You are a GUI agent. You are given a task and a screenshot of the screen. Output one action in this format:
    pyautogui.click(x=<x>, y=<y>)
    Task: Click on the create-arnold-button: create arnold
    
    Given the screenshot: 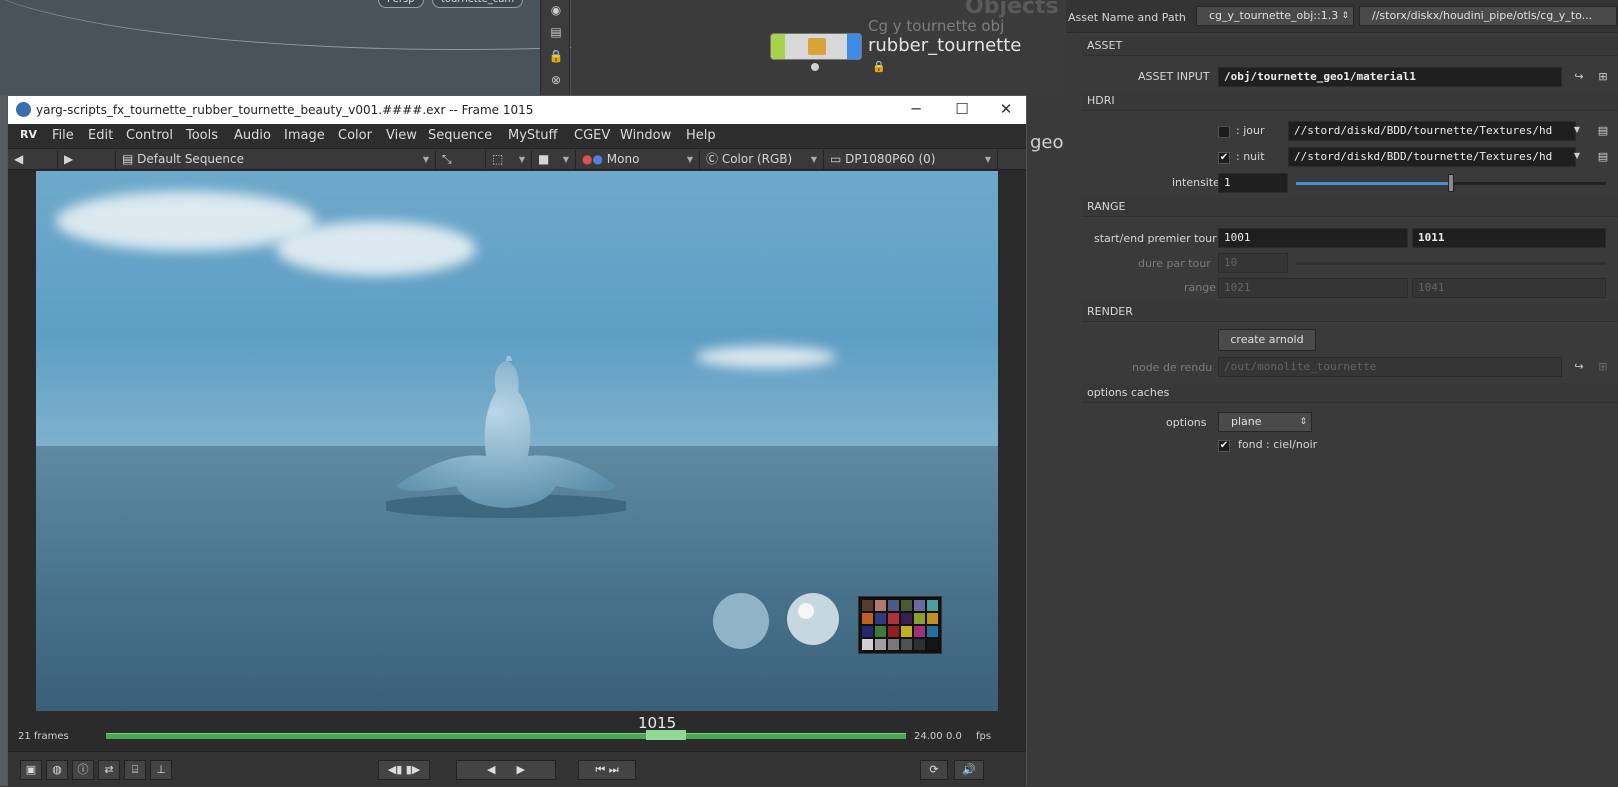 What is the action you would take?
    pyautogui.click(x=1267, y=340)
    